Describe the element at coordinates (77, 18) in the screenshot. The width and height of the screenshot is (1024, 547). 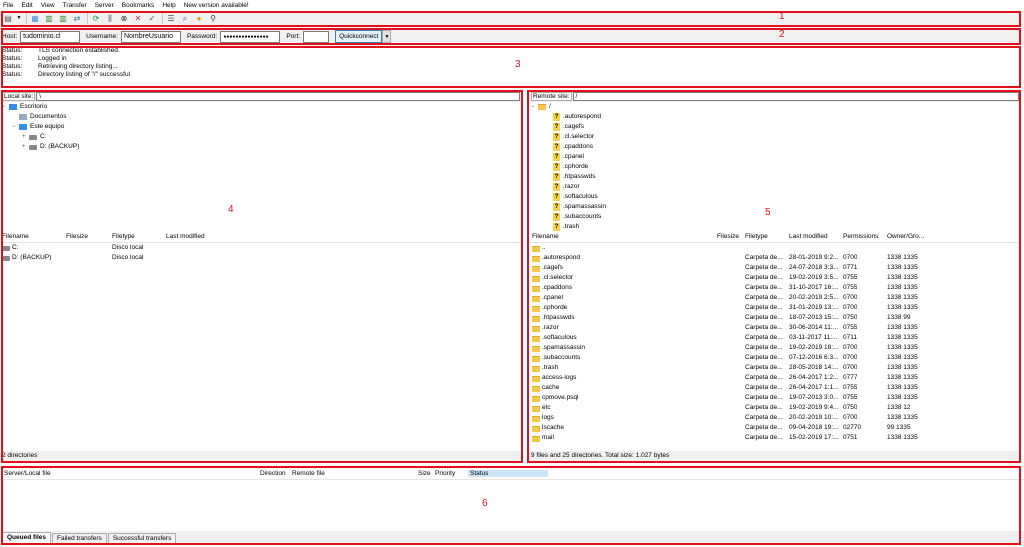
I see `transfer-queue-icon: ⇄` at that location.